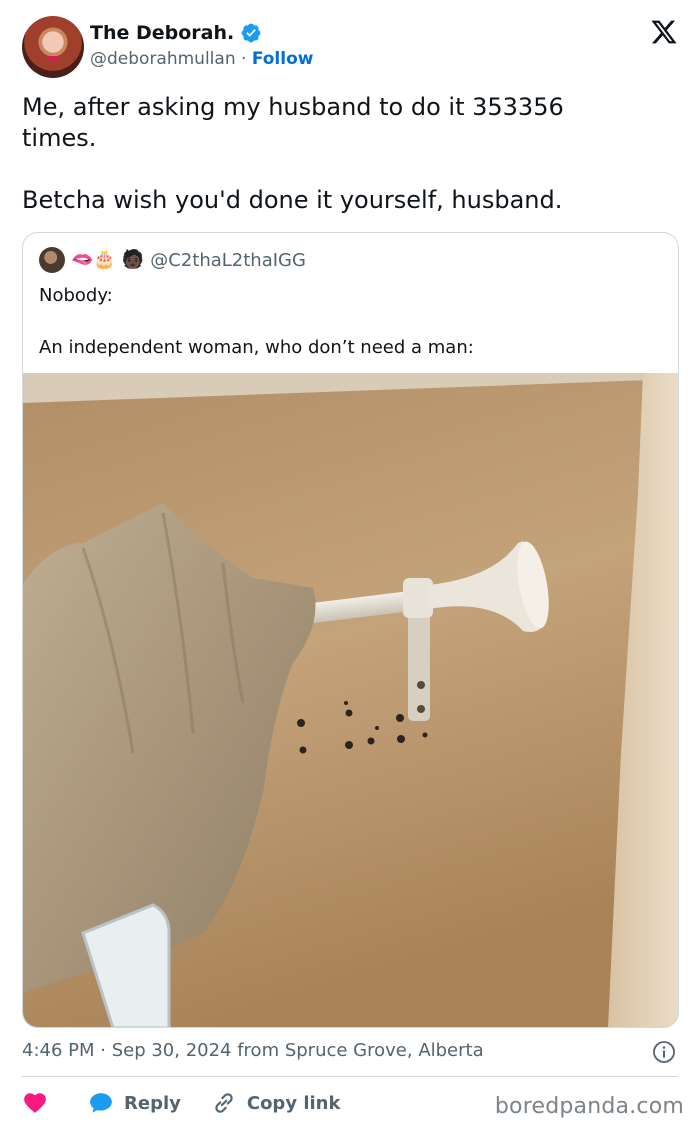  What do you see at coordinates (352, 47) in the screenshot?
I see `tweet-header: The Deborah. @deborahmullan · Follow` at bounding box center [352, 47].